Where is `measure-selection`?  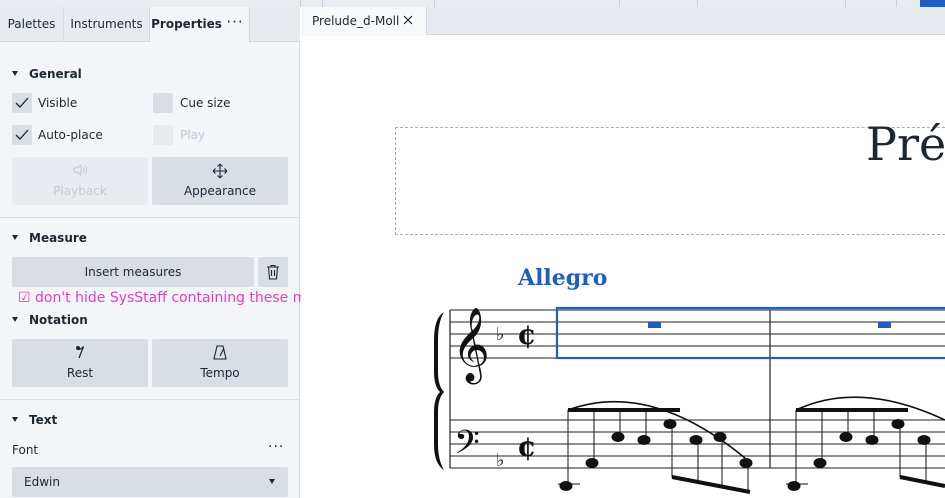 measure-selection is located at coordinates (750, 333).